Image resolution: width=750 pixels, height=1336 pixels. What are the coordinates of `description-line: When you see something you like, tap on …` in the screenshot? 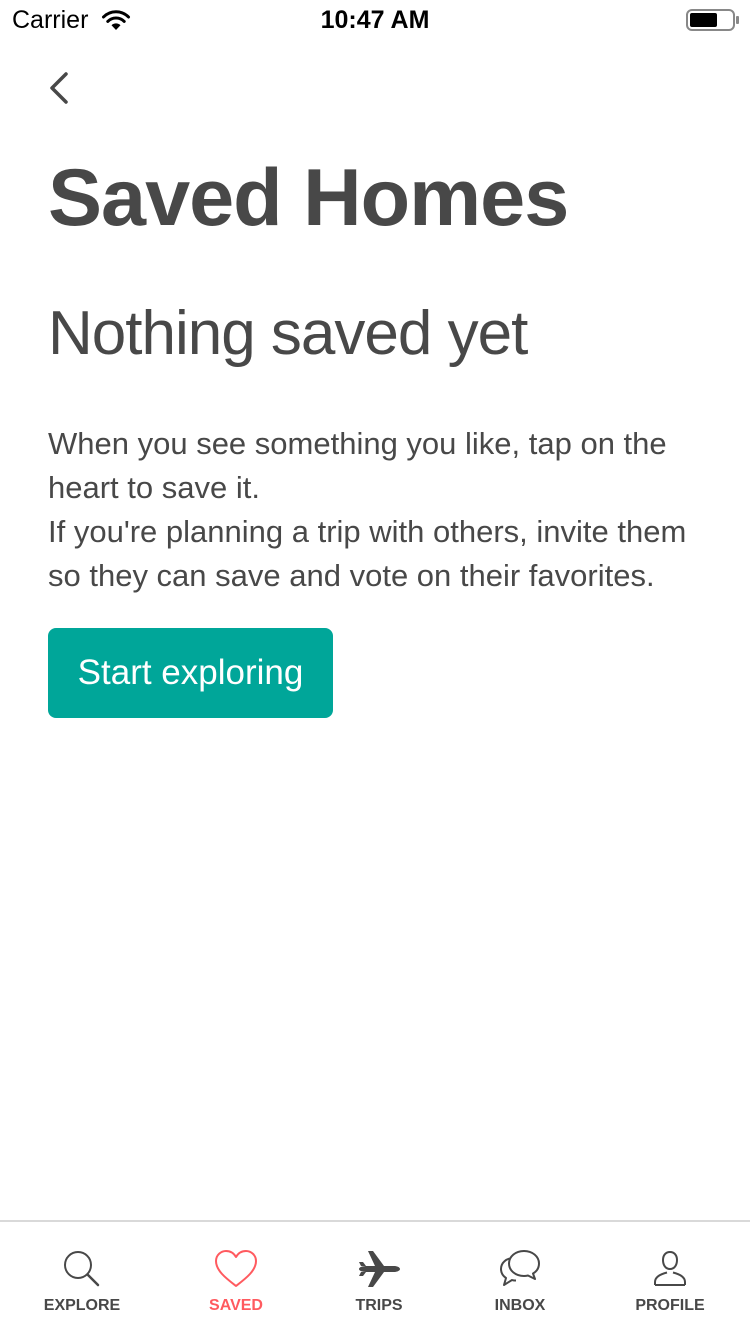 It's located at (357, 465).